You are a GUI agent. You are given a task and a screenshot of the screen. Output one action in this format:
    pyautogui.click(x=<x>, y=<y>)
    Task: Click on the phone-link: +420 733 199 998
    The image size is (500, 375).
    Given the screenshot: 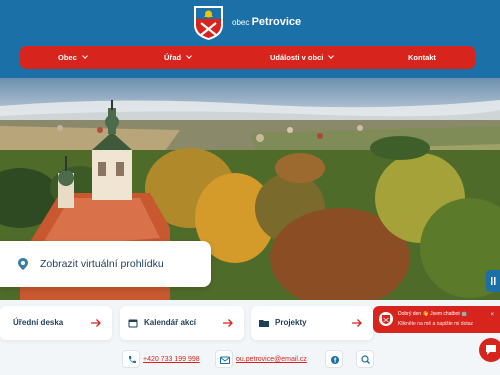 What is the action you would take?
    pyautogui.click(x=171, y=359)
    